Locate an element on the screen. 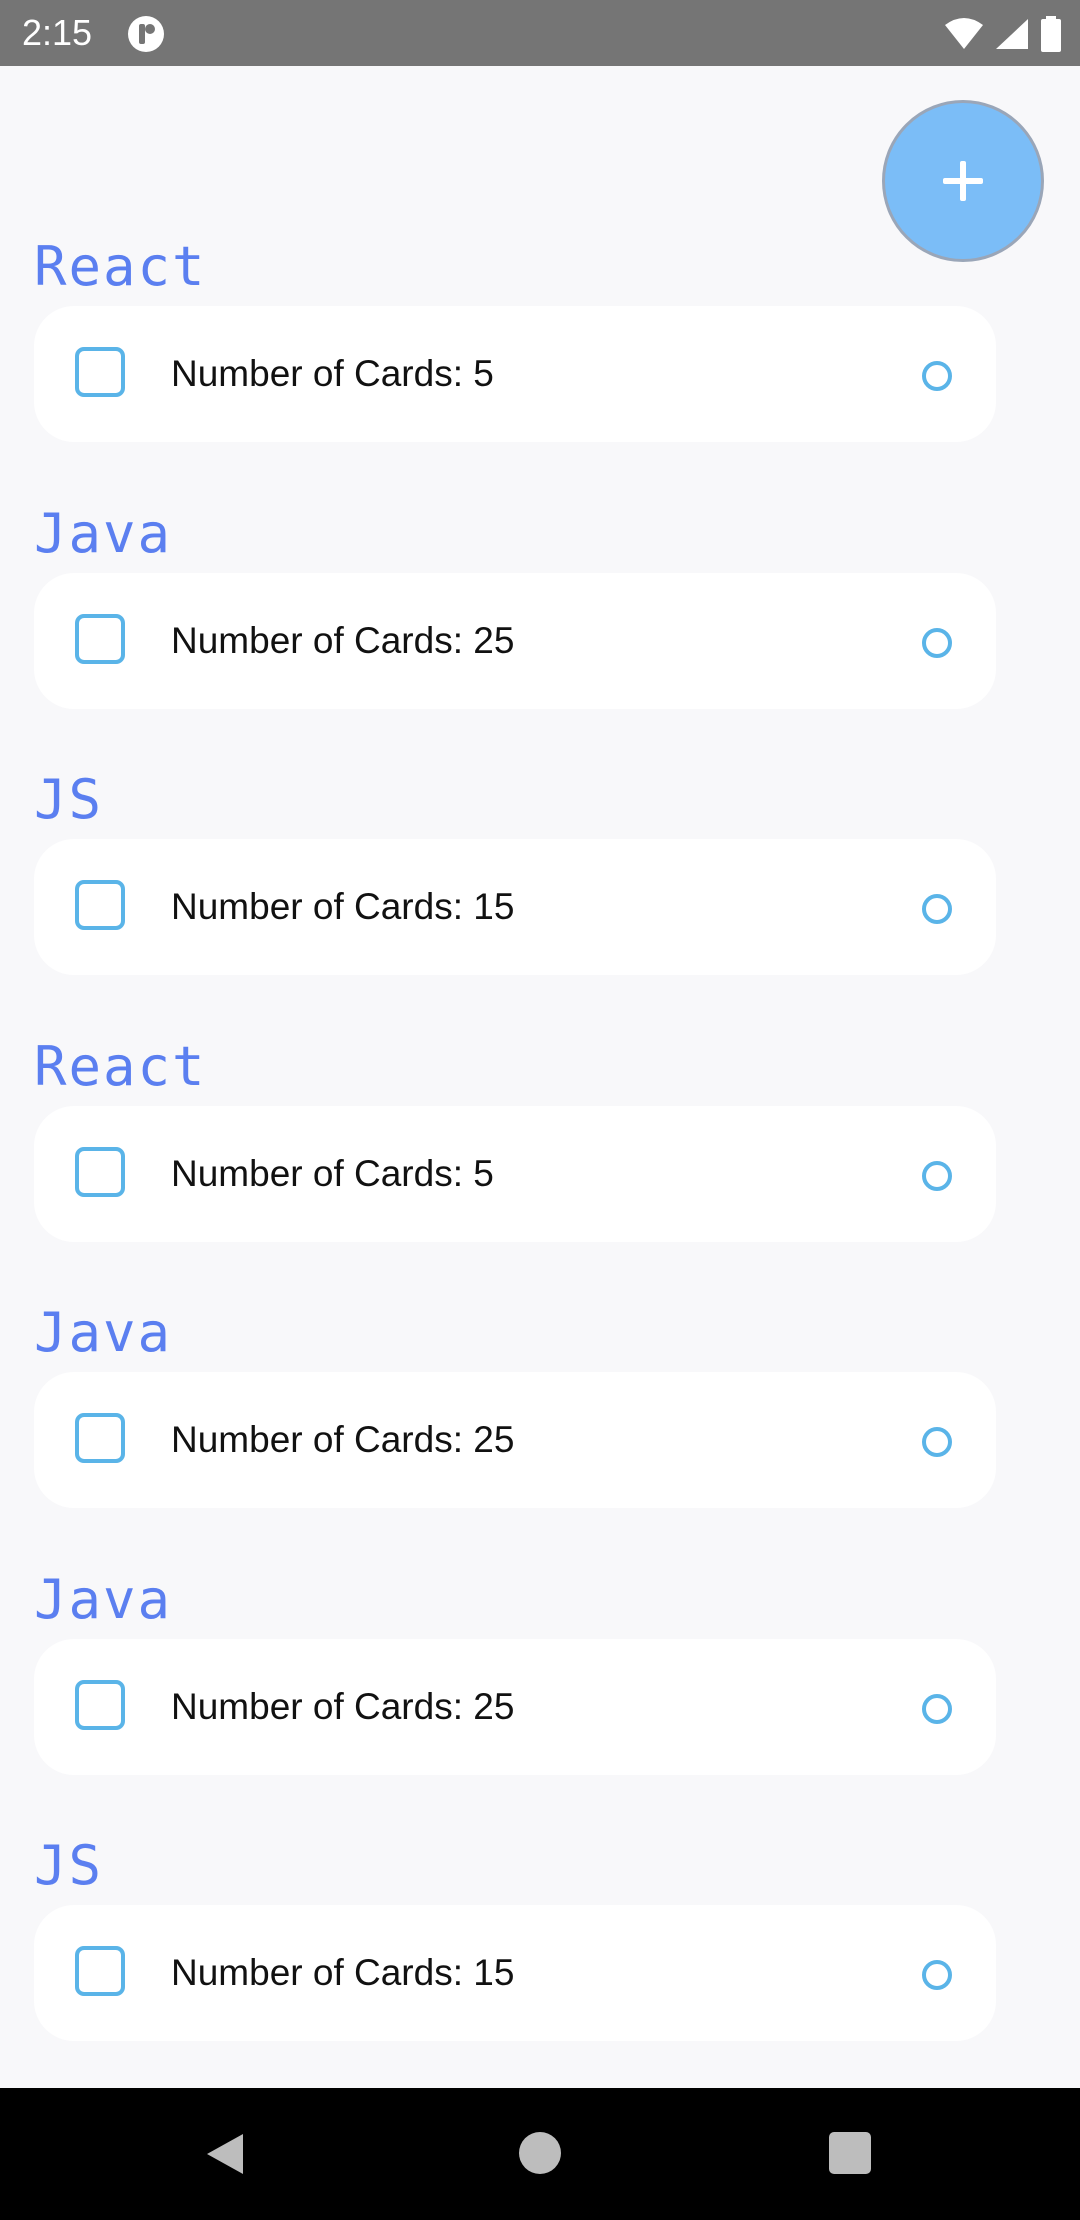 The width and height of the screenshot is (1080, 2220). cellular-signal-icon is located at coordinates (1012, 34).